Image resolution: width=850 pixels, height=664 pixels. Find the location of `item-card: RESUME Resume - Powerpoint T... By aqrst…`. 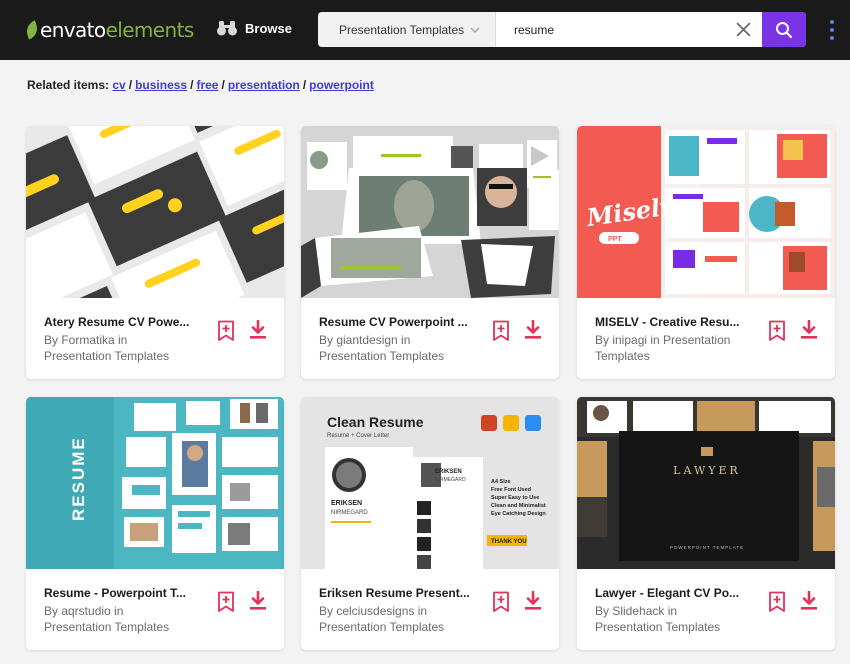

item-card: RESUME Resume - Powerpoint T... By aqrst… is located at coordinates (155, 523).